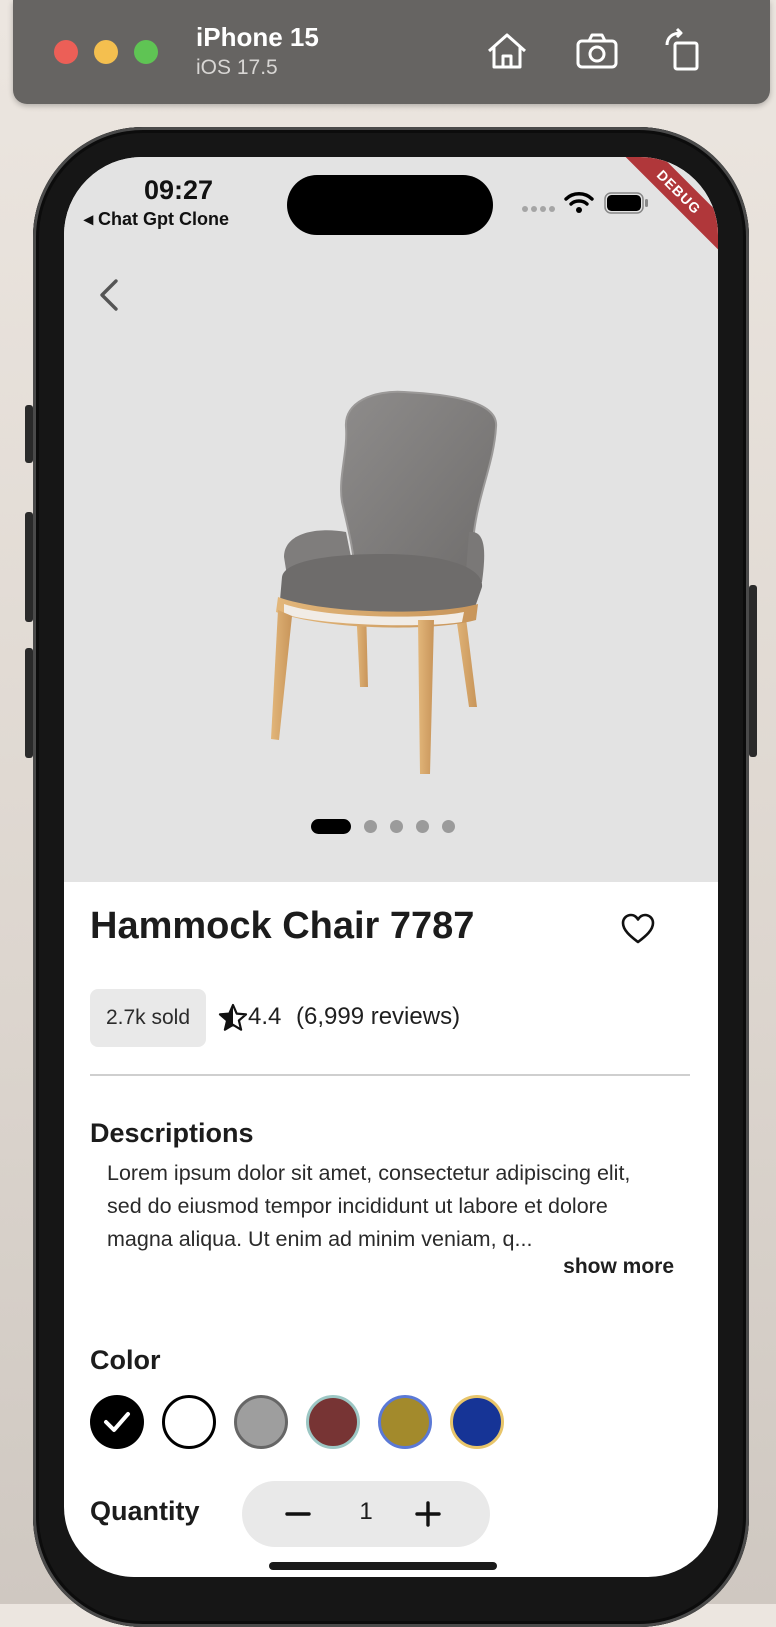 This screenshot has height=1627, width=776. I want to click on chevron-left-icon, so click(109, 295).